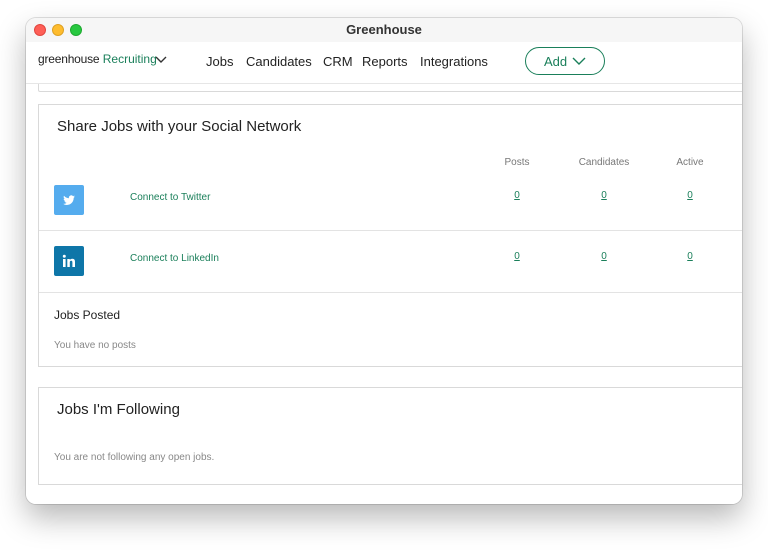 Image resolution: width=768 pixels, height=552 pixels. I want to click on connect-linkedin-link: Connect to LinkedIn, so click(174, 258).